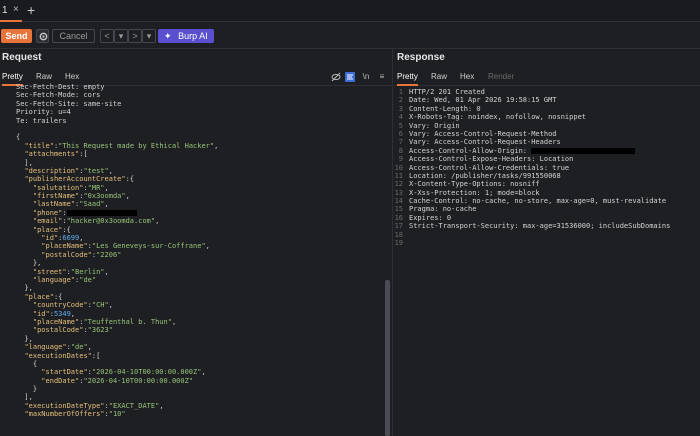  Describe the element at coordinates (398, 243) in the screenshot. I see `line-number: 19` at that location.